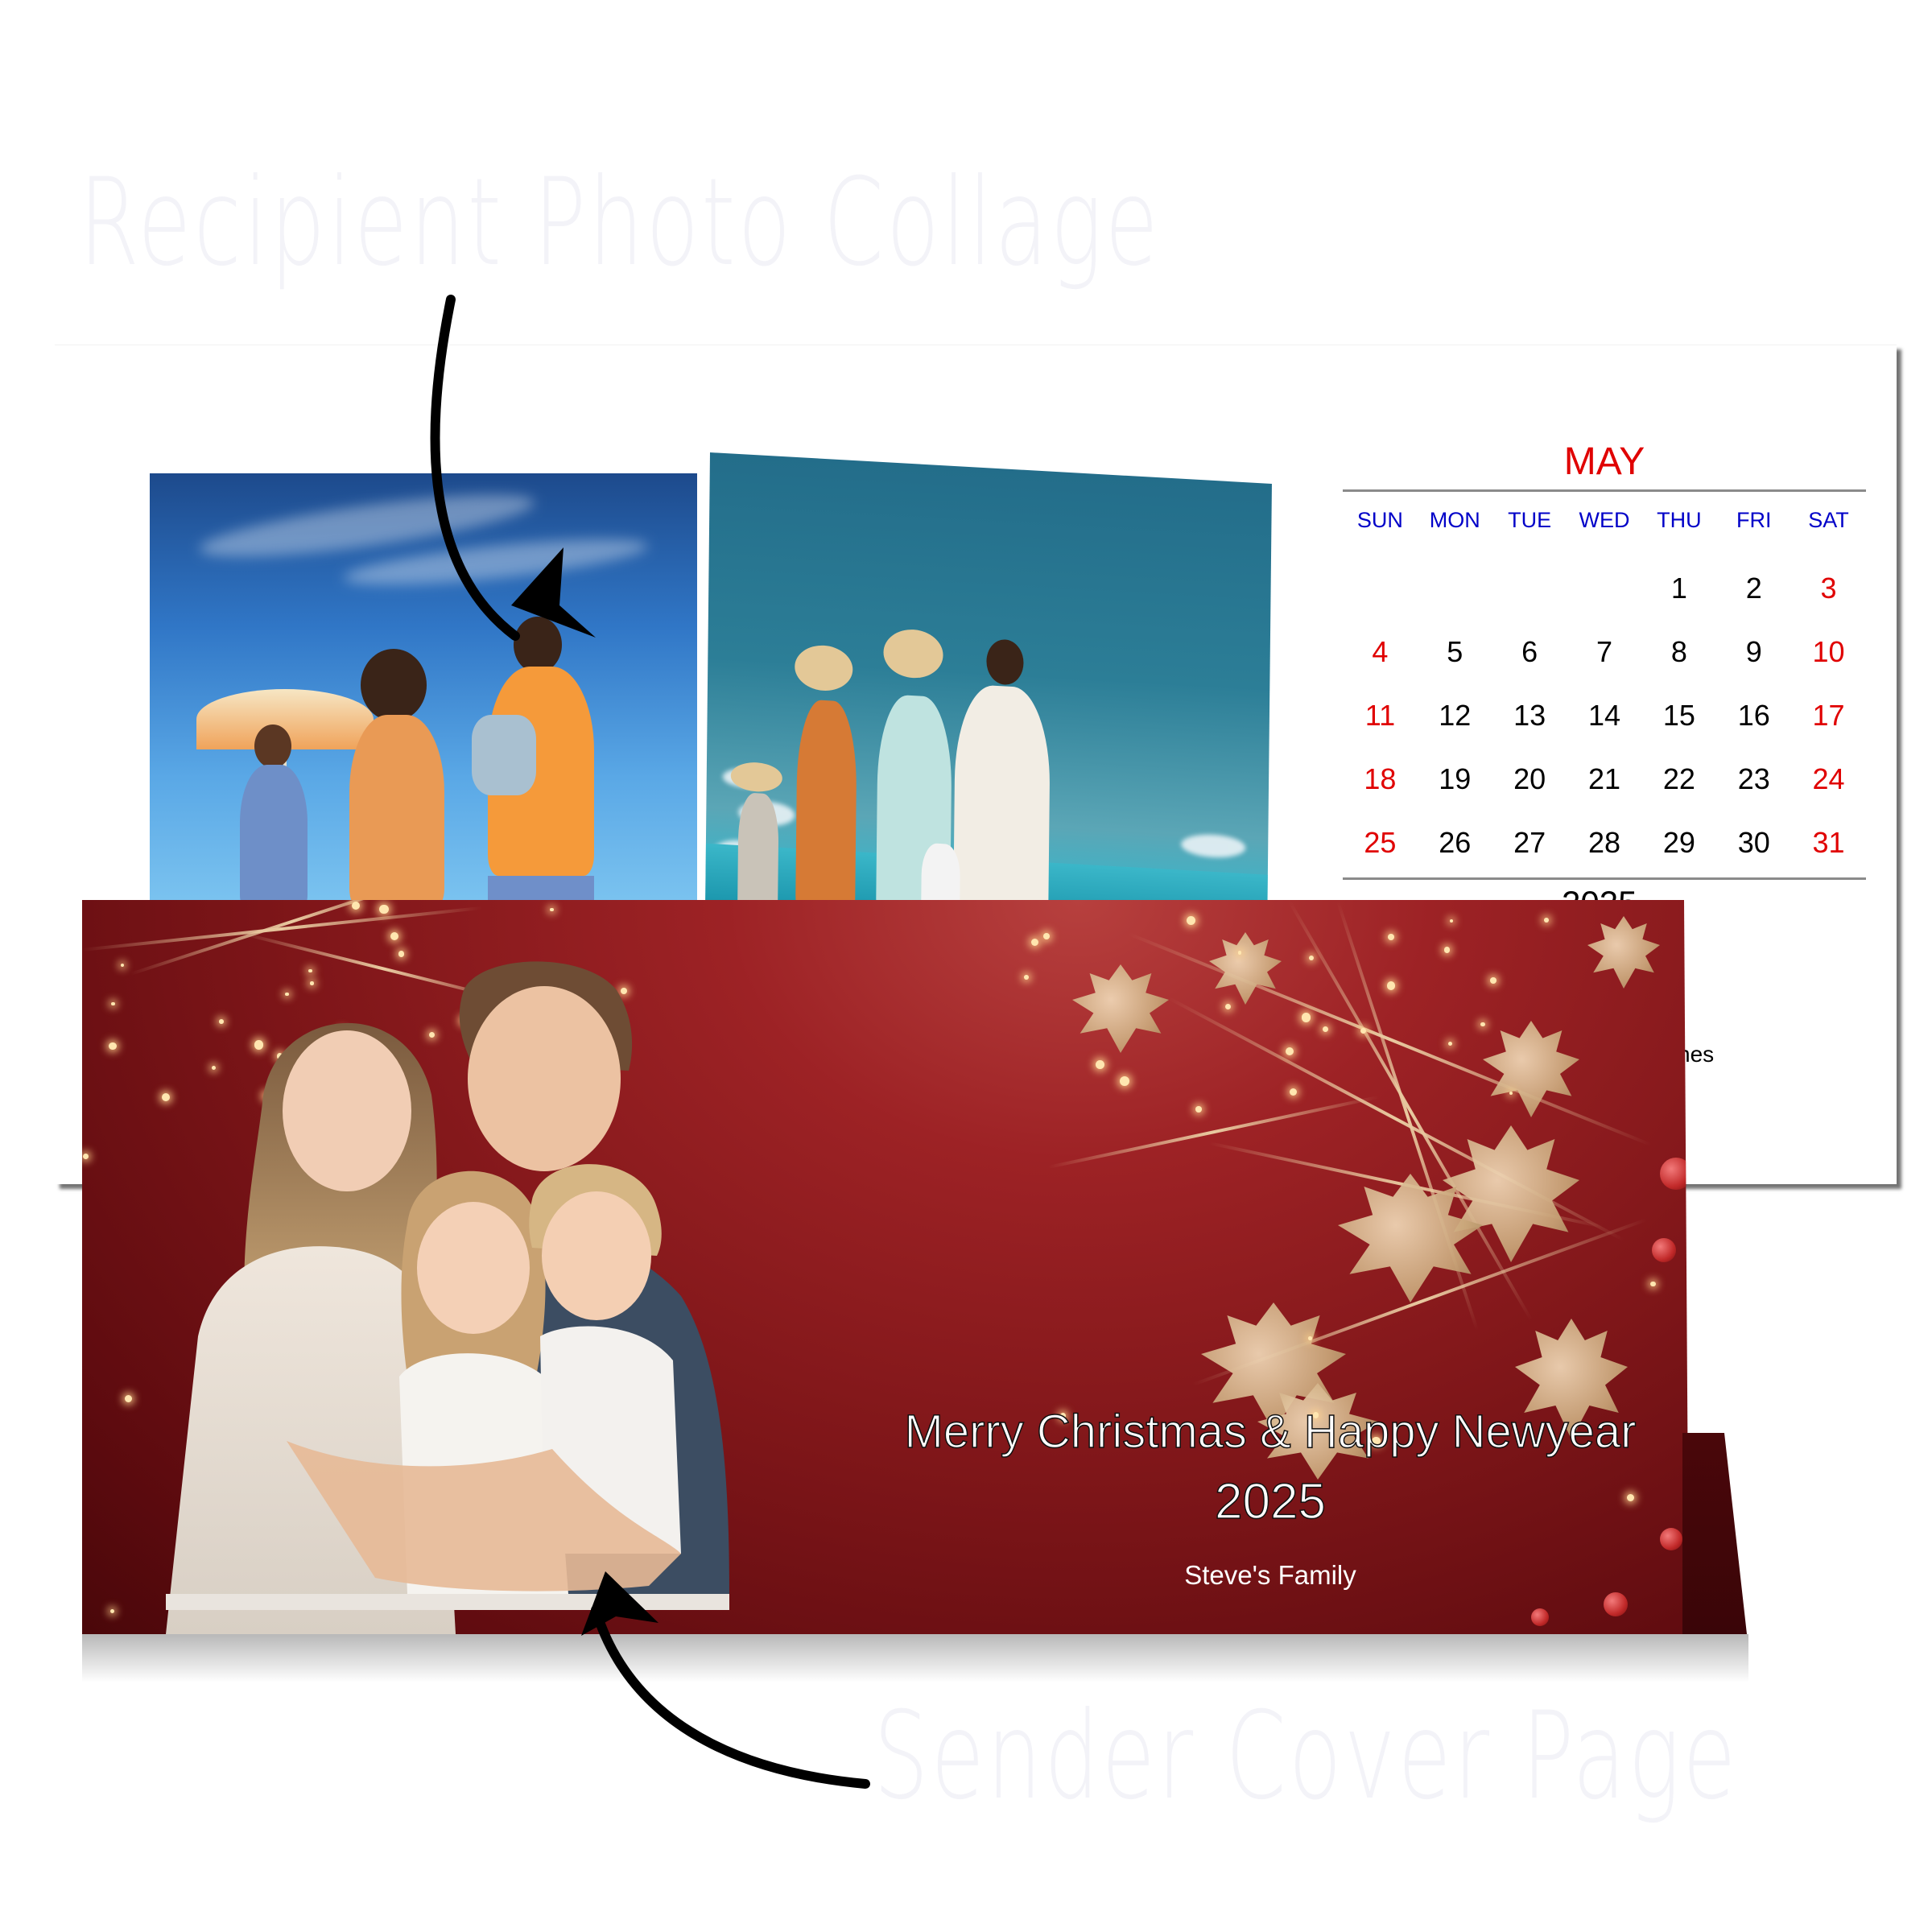 The height and width of the screenshot is (1932, 1932). What do you see at coordinates (1455, 843) in the screenshot?
I see `day-cell: 26` at bounding box center [1455, 843].